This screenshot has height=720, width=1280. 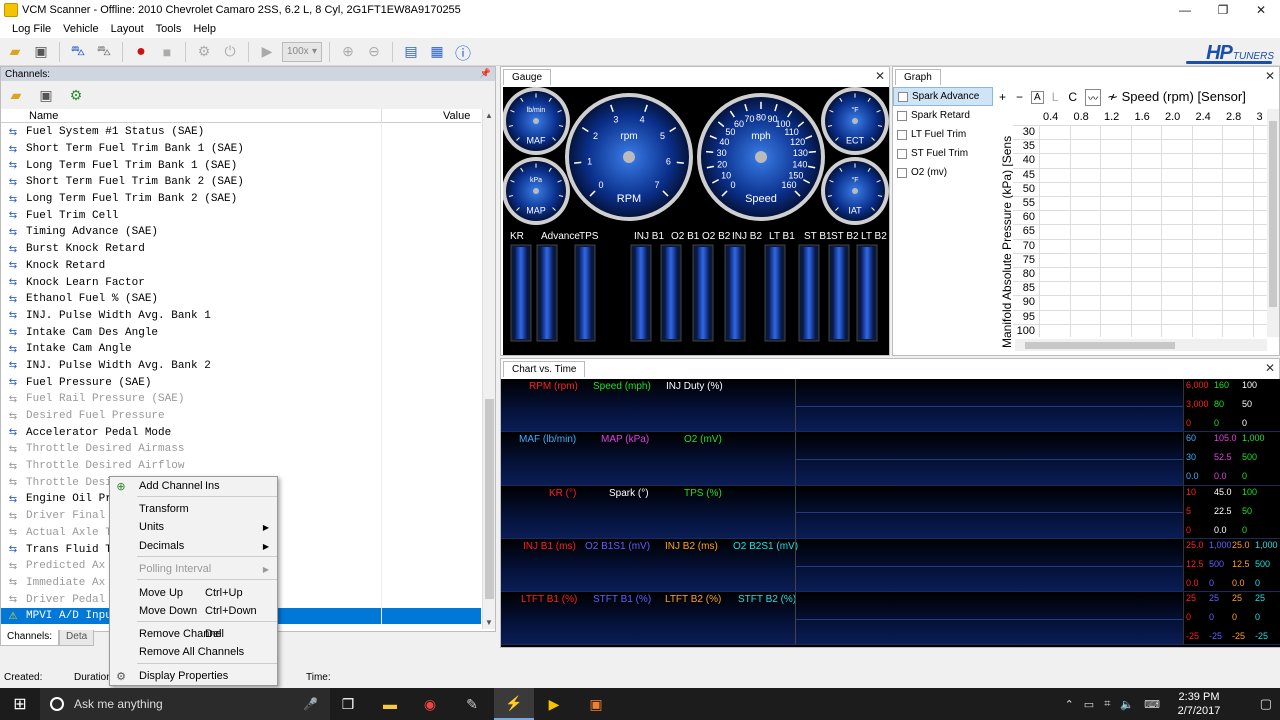 I want to click on context-menu-item: Units ▶, so click(x=193, y=527).